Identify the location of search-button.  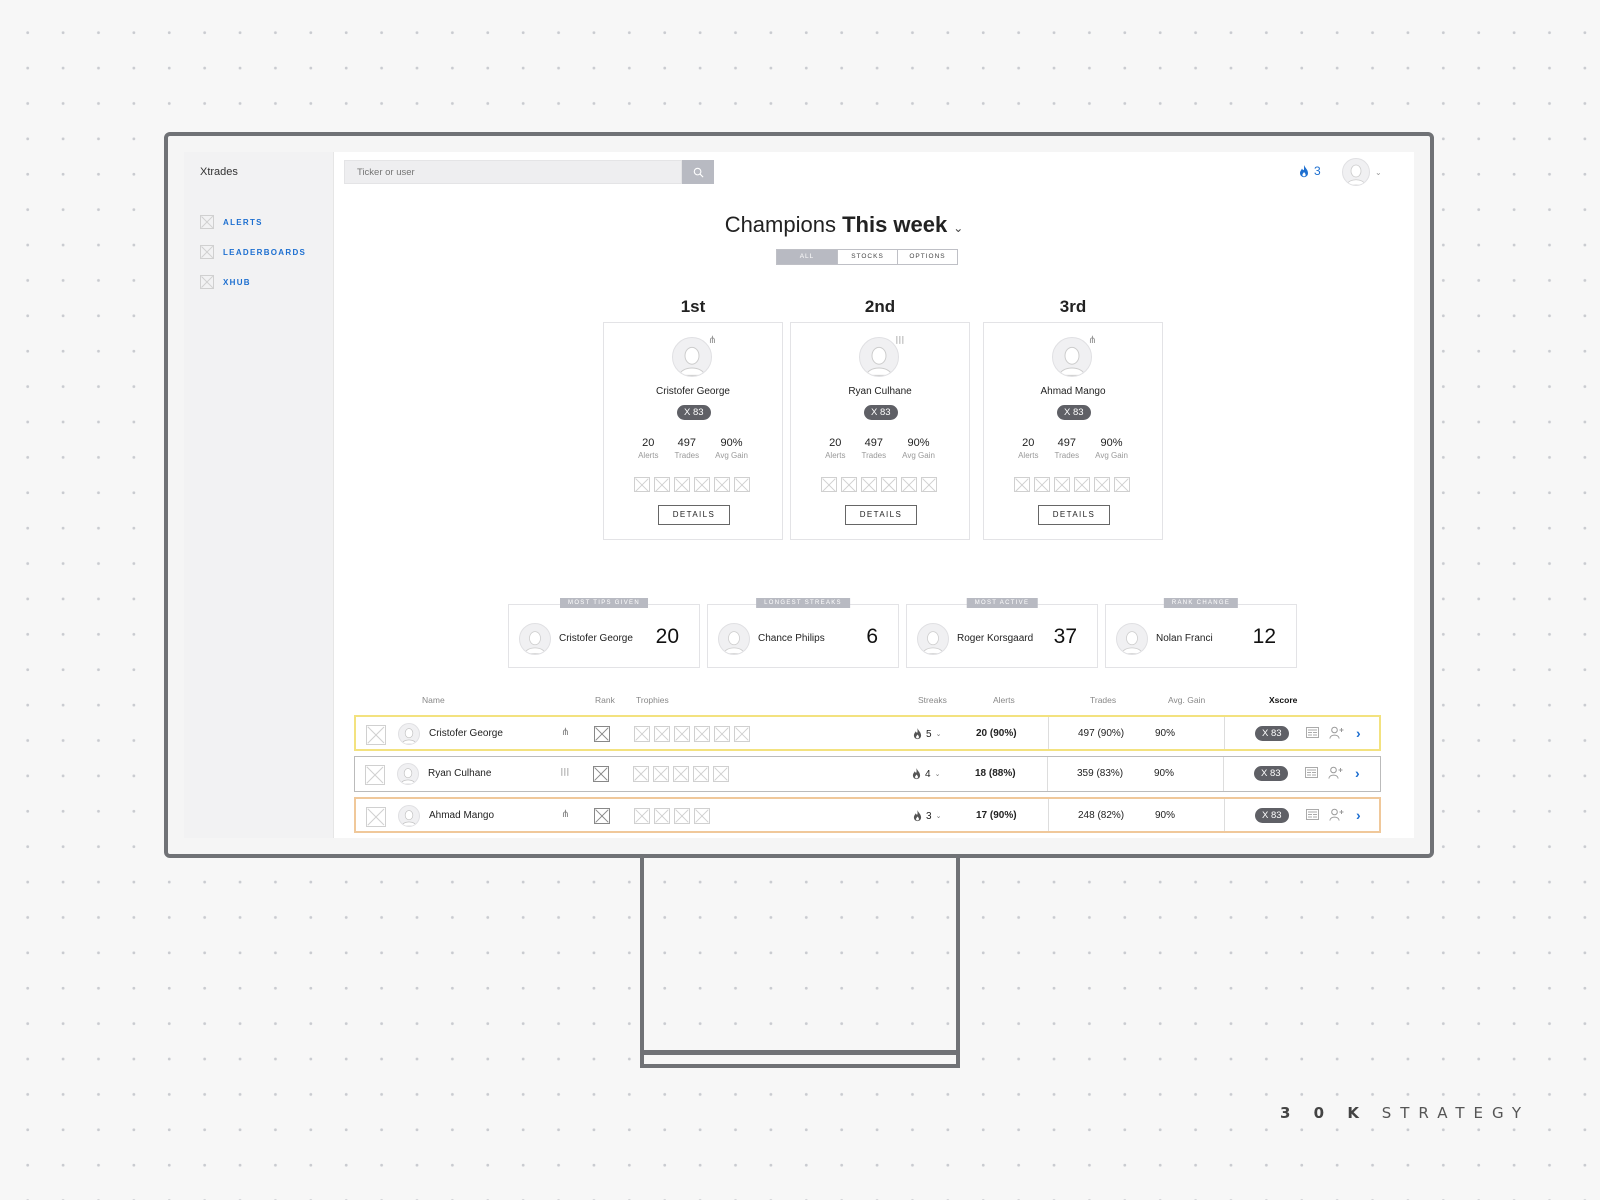
(698, 172).